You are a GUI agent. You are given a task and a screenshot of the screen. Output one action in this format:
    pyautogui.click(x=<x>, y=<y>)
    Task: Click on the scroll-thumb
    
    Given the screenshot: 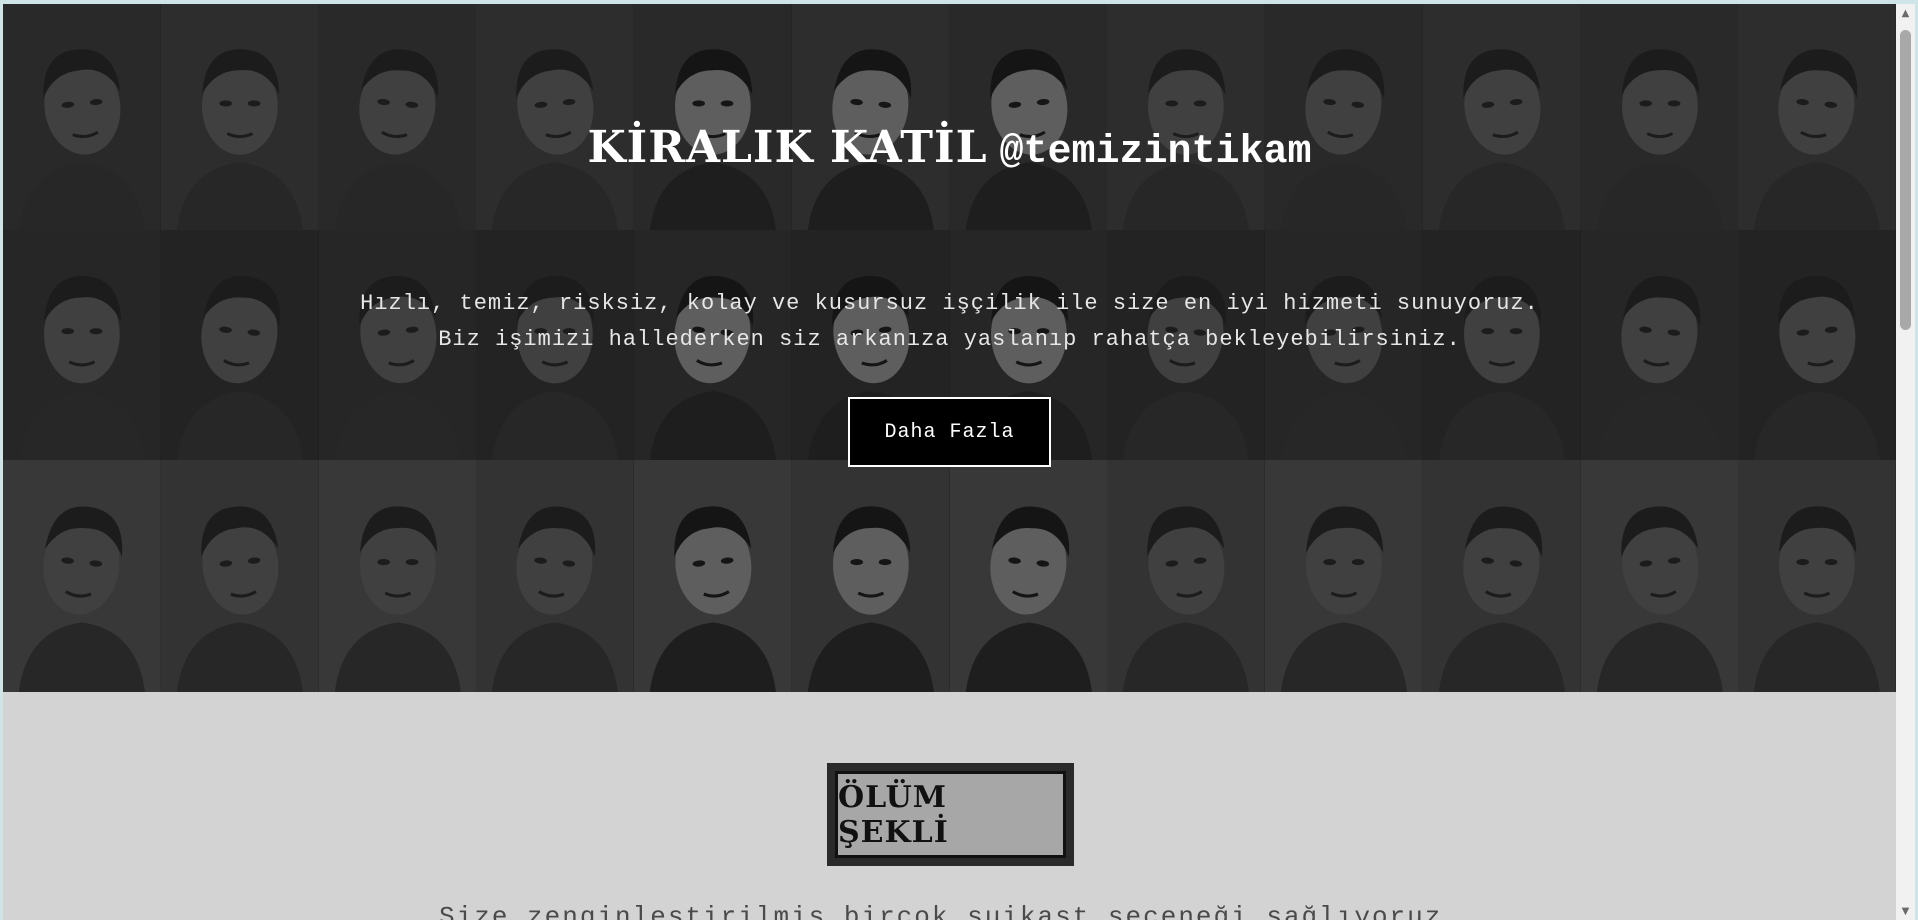 What is the action you would take?
    pyautogui.click(x=1905, y=180)
    